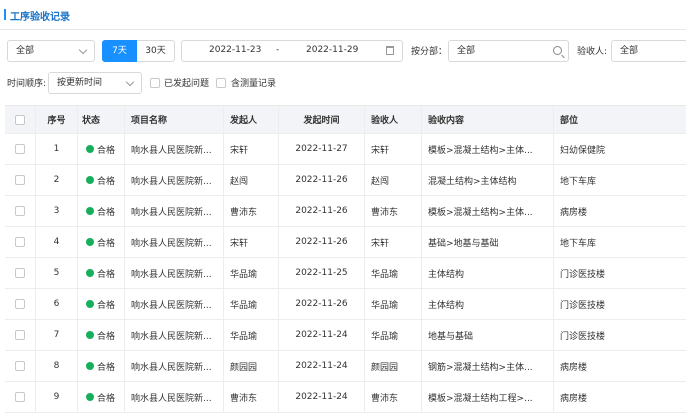  What do you see at coordinates (119, 51) in the screenshot?
I see `range-7d-button: 7天` at bounding box center [119, 51].